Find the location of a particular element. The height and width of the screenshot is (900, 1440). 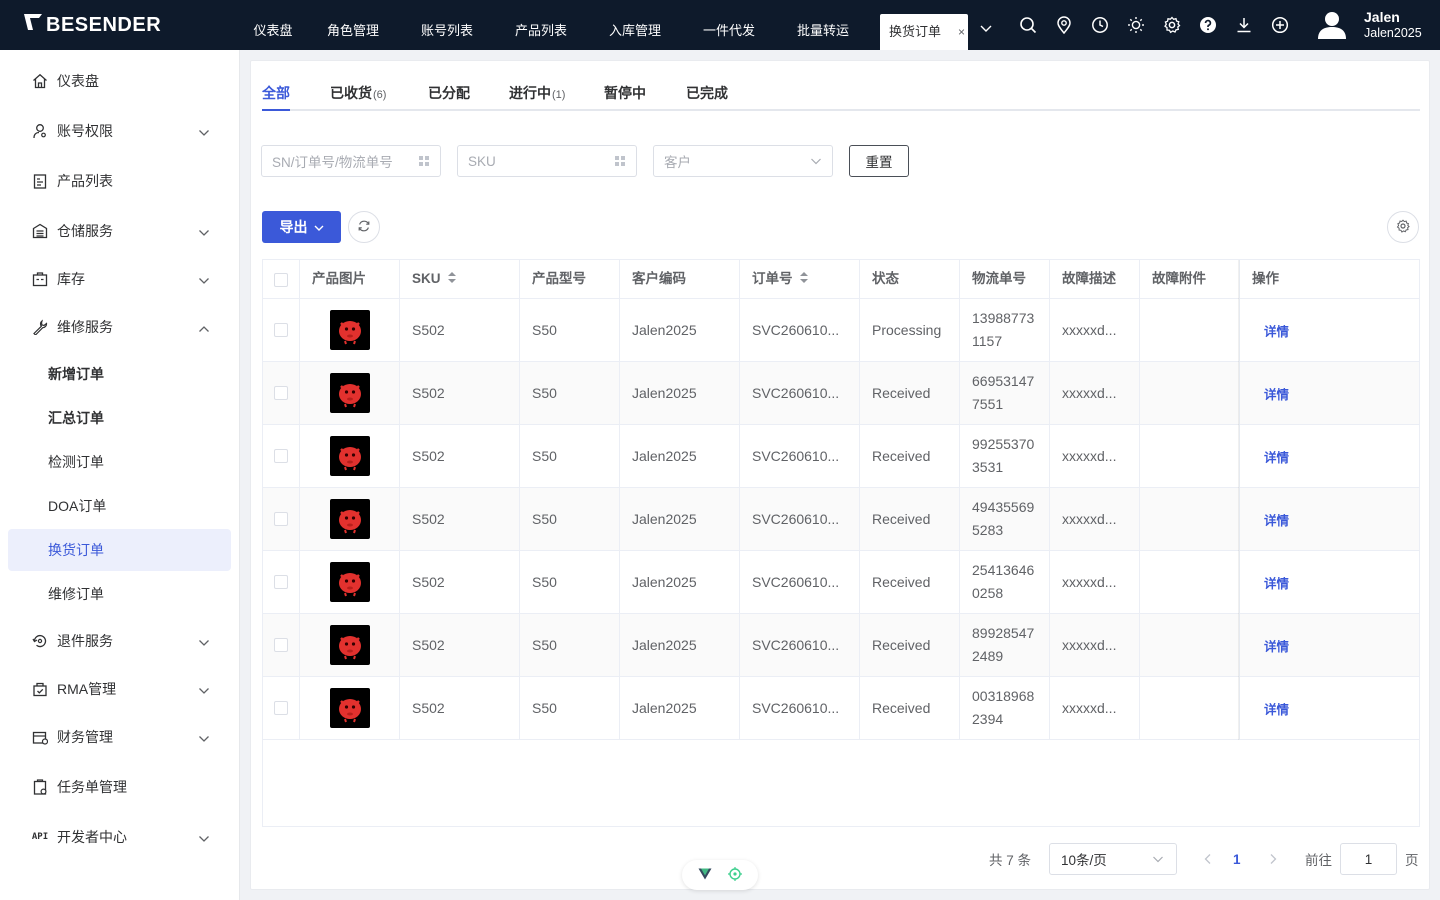

nav-tab-exchange-orders: 换货订单 × is located at coordinates (924, 32).